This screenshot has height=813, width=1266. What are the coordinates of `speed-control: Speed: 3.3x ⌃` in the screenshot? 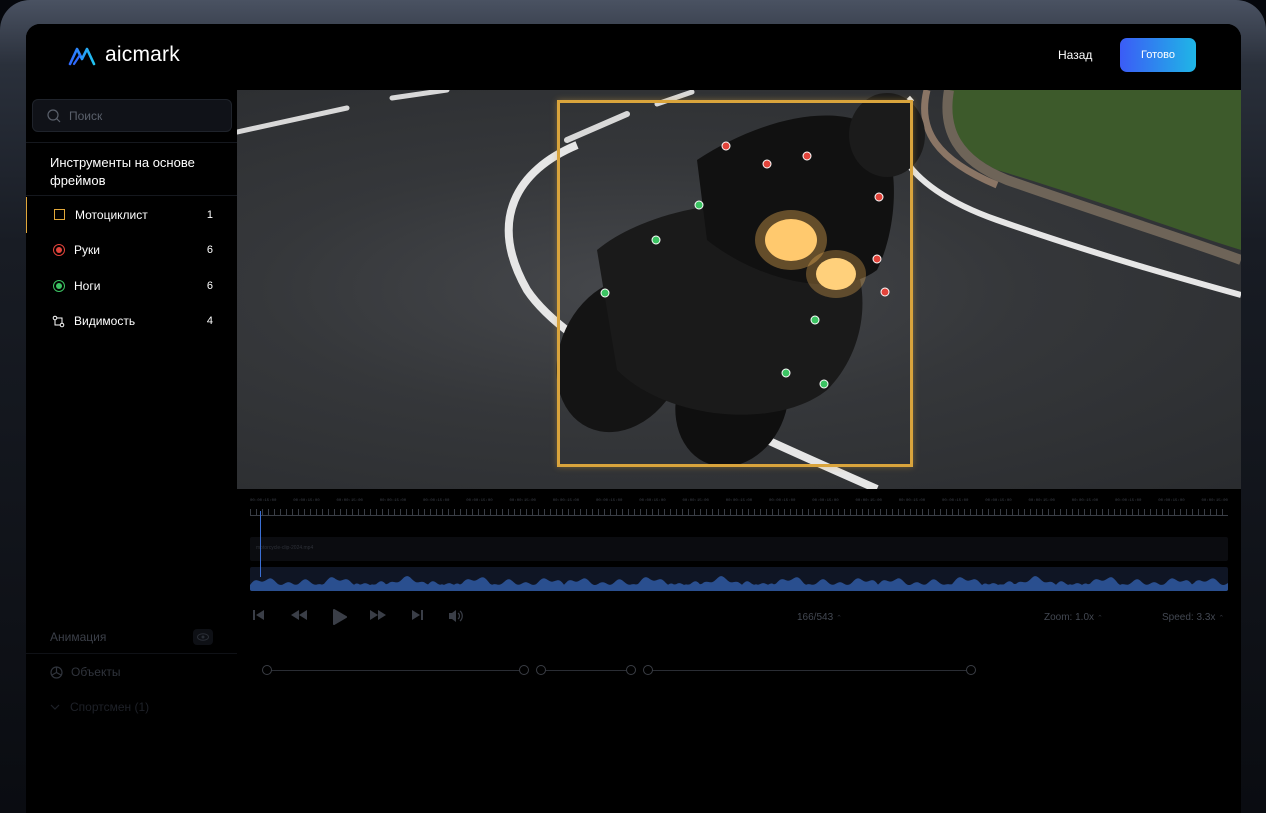 It's located at (1193, 617).